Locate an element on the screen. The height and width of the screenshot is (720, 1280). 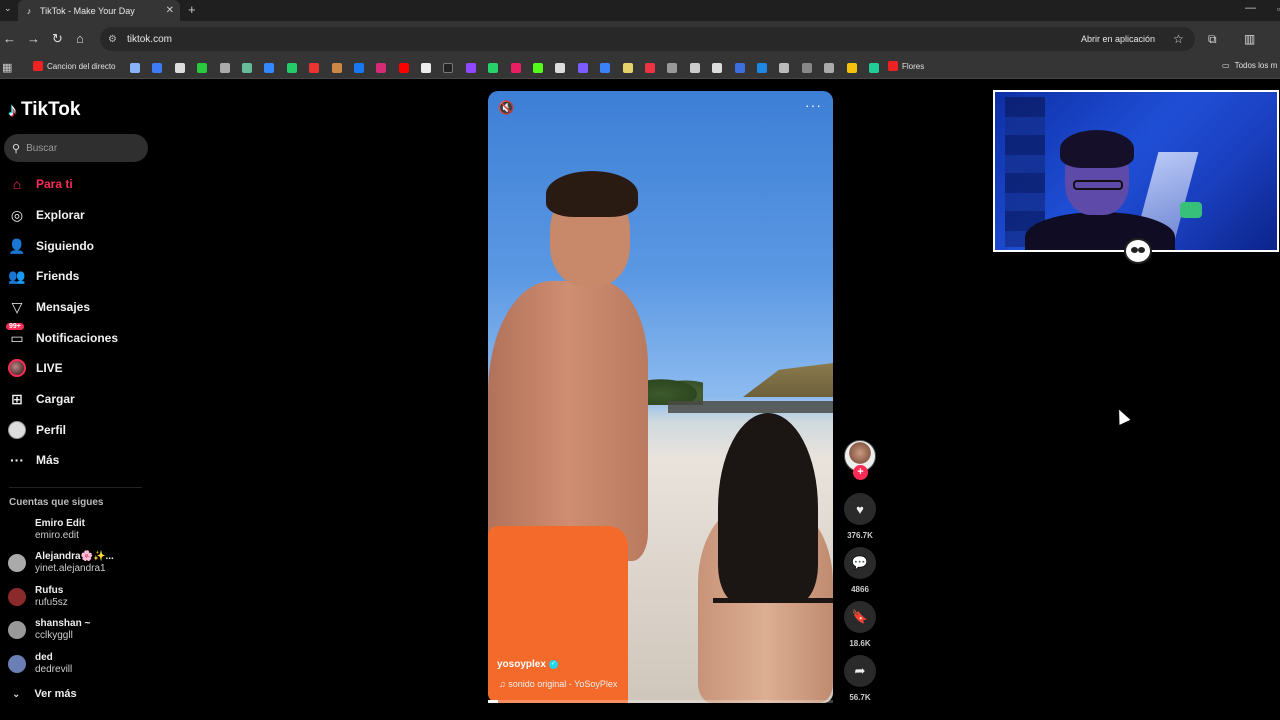
whatsapp-icon is located at coordinates (493, 68).